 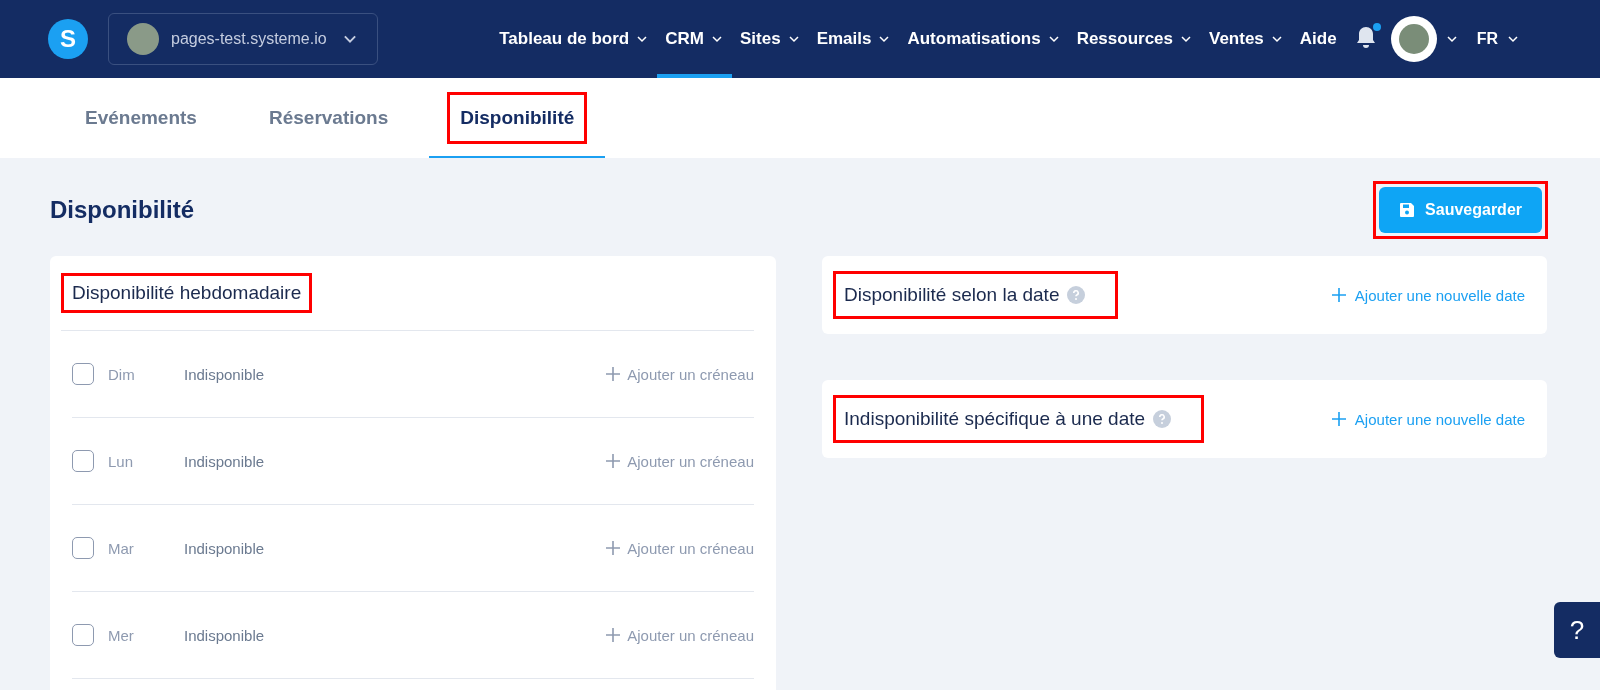 What do you see at coordinates (854, 39) in the screenshot?
I see `nav-item: Emails` at bounding box center [854, 39].